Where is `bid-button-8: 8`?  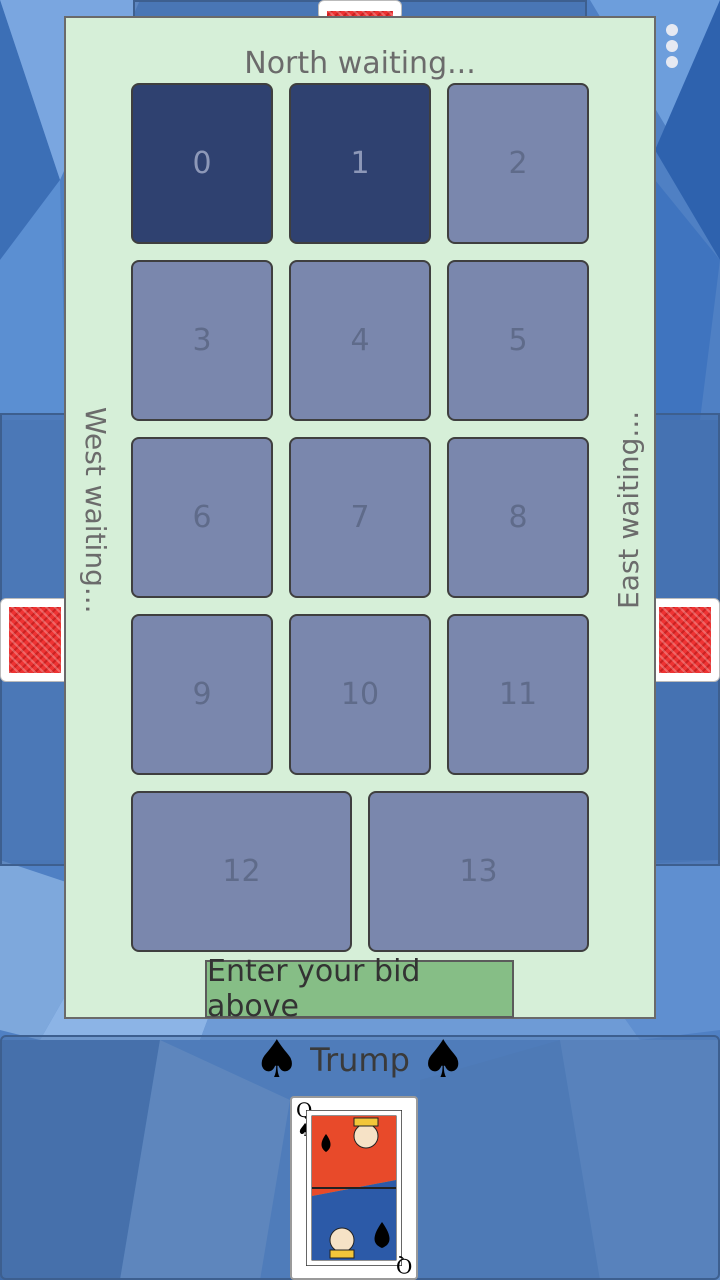 bid-button-8: 8 is located at coordinates (518, 517).